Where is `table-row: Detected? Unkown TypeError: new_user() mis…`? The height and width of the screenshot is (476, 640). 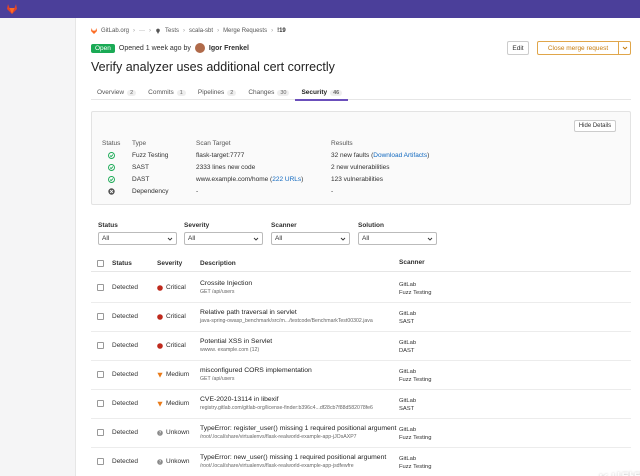
table-row: Detected? Unkown TypeError: new_user() mis… is located at coordinates (361, 462).